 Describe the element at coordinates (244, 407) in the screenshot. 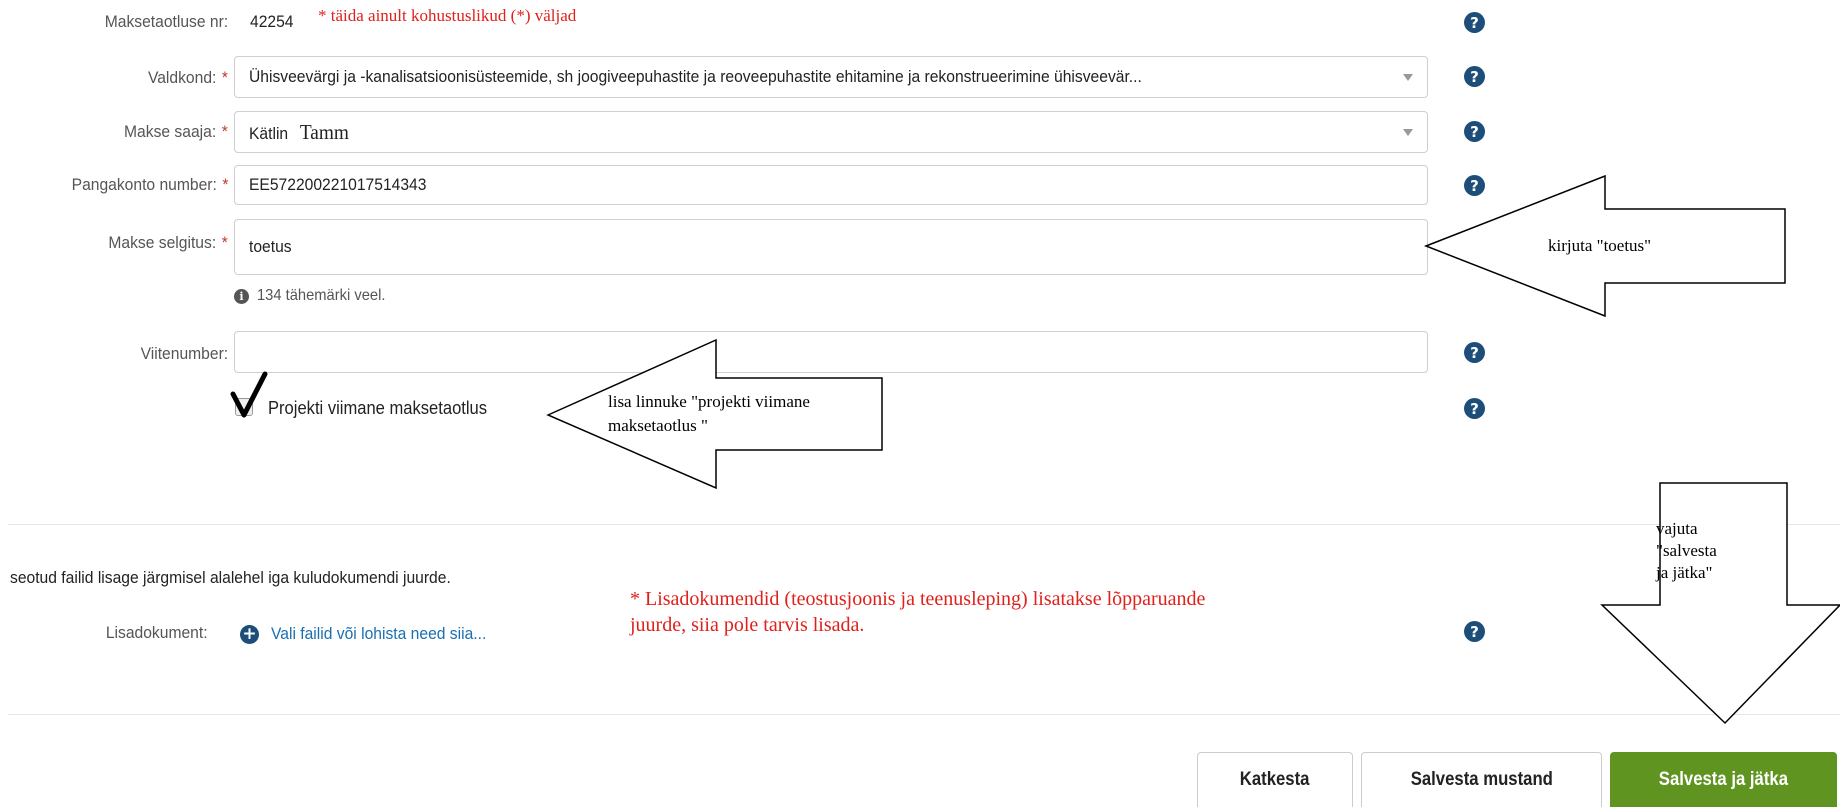

I see `last-request-checkbox` at that location.